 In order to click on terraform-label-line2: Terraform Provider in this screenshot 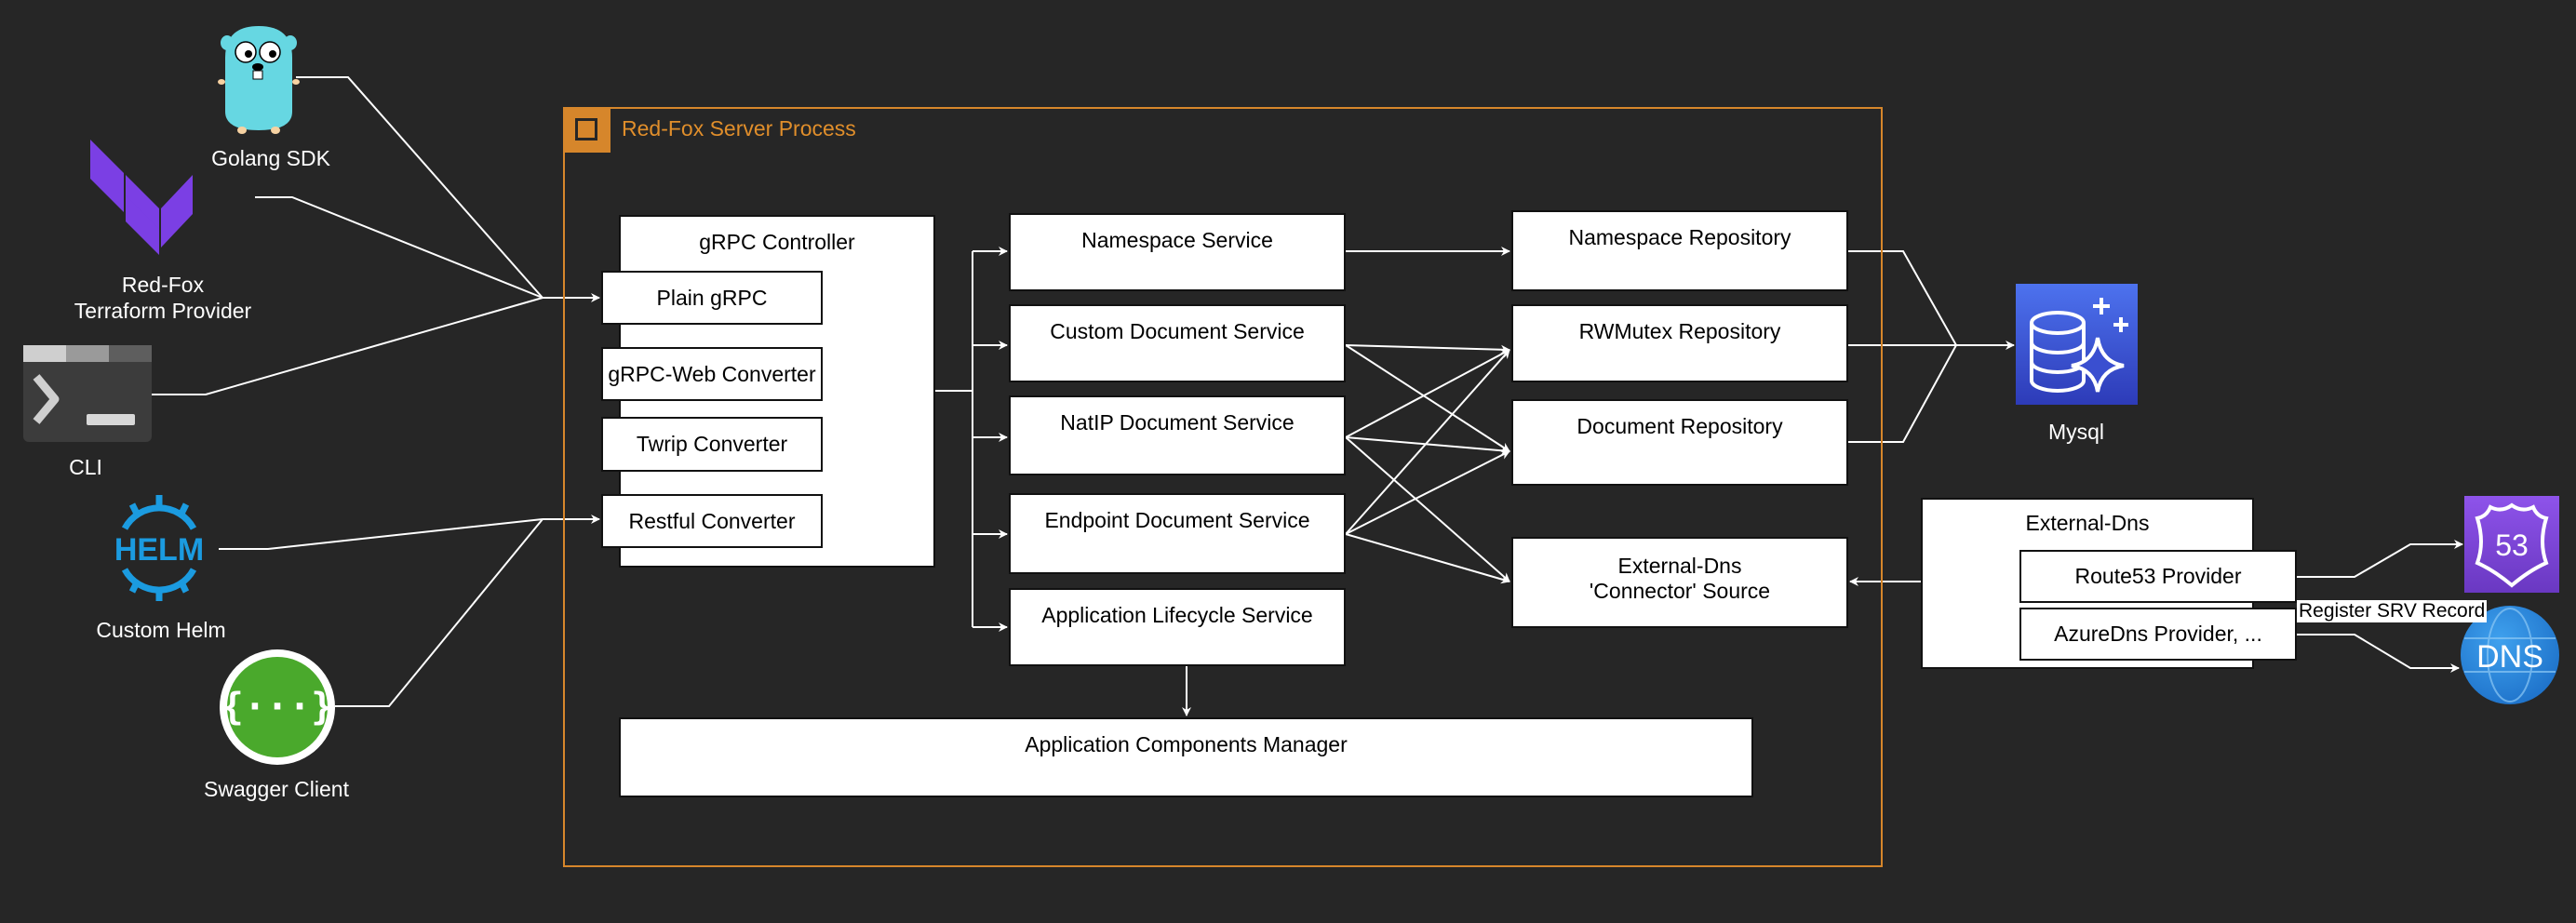, I will do `click(163, 311)`.